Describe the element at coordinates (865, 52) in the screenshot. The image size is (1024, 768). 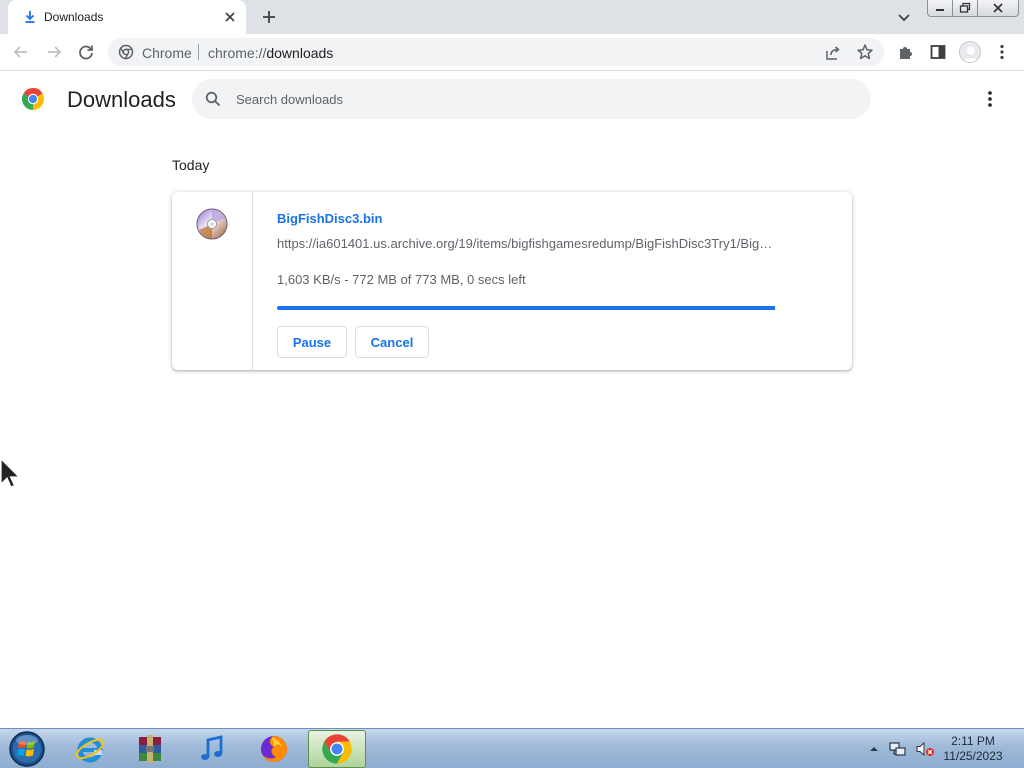
I see `bookmark-star-icon` at that location.